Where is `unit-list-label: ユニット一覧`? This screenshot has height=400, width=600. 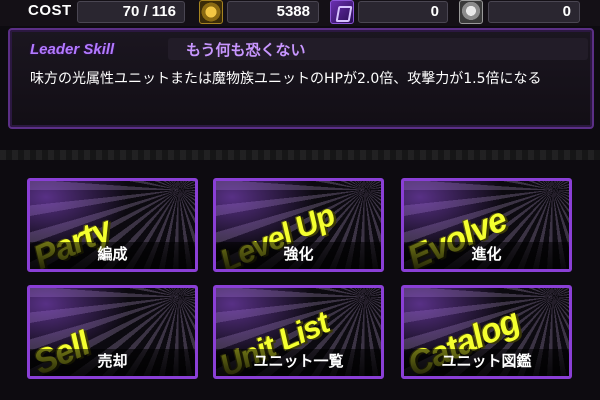 unit-list-label: ユニット一覧 is located at coordinates (298, 361).